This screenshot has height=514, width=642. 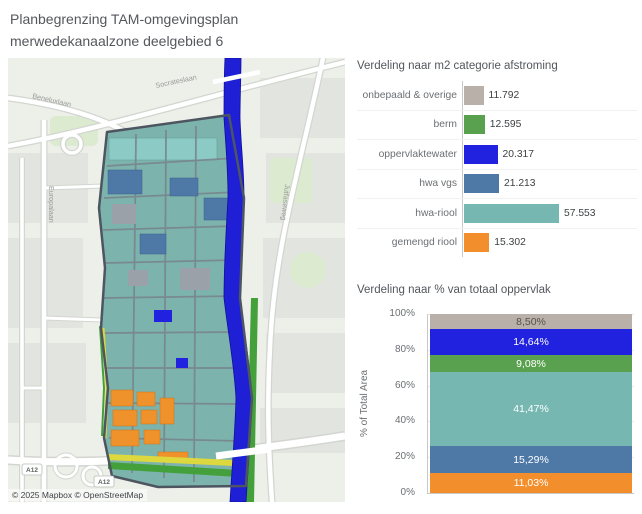 What do you see at coordinates (457, 66) in the screenshot?
I see `bar-chart-title: Verdeling naar m2 categorie afstroming` at bounding box center [457, 66].